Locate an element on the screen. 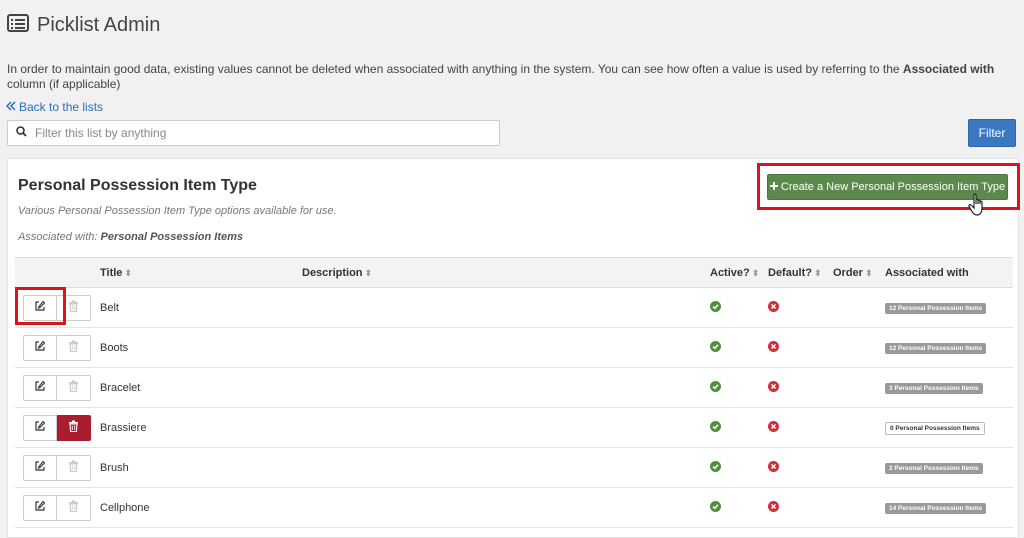 Image resolution: width=1024 pixels, height=538 pixels. table-row: Belt 12 Personal Possession Items is located at coordinates (514, 307).